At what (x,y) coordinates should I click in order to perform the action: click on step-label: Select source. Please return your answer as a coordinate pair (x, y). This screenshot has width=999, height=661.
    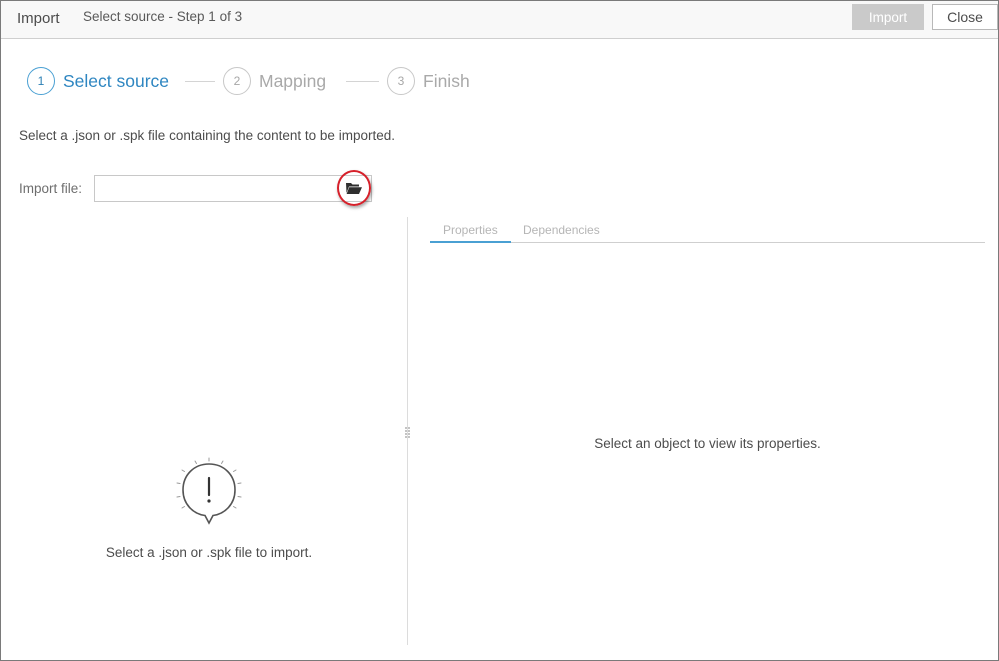
    Looking at the image, I should click on (116, 80).